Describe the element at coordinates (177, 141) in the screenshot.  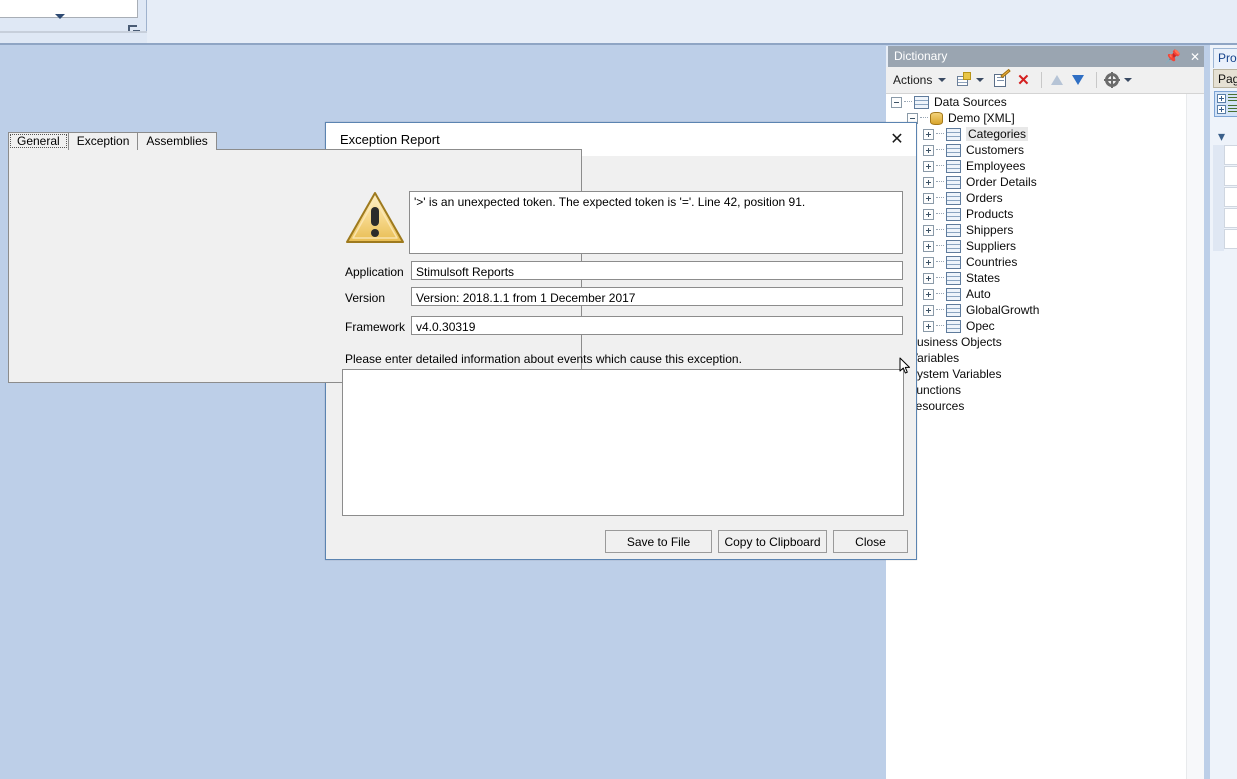
I see `tab-assemblies: Assemblies` at that location.